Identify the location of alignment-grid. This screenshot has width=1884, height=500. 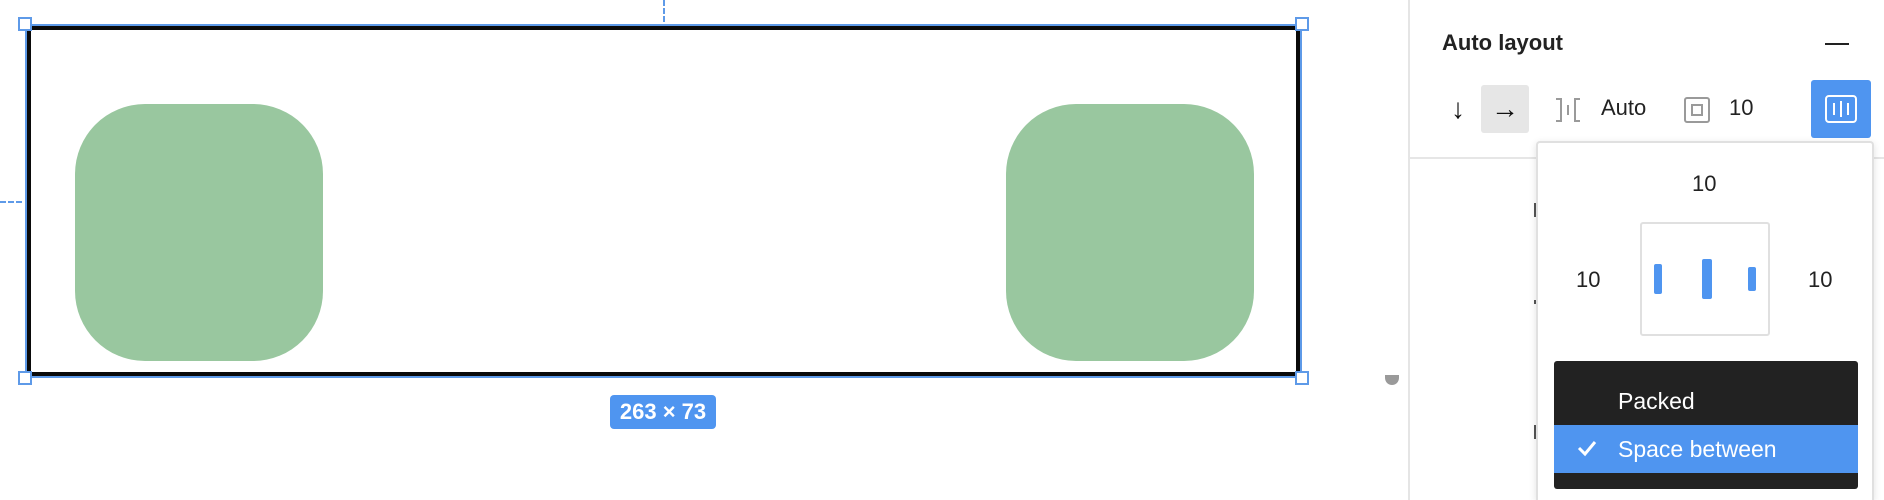
(1705, 279).